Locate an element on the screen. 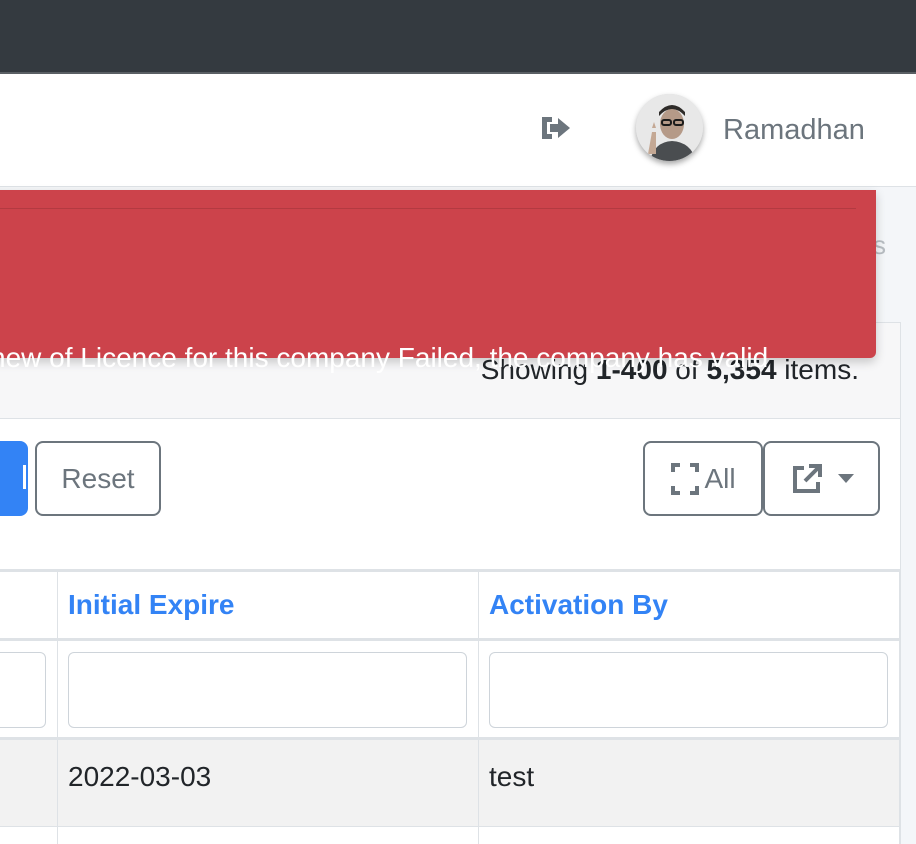 The height and width of the screenshot is (844, 916). caret-down-icon is located at coordinates (845, 478).